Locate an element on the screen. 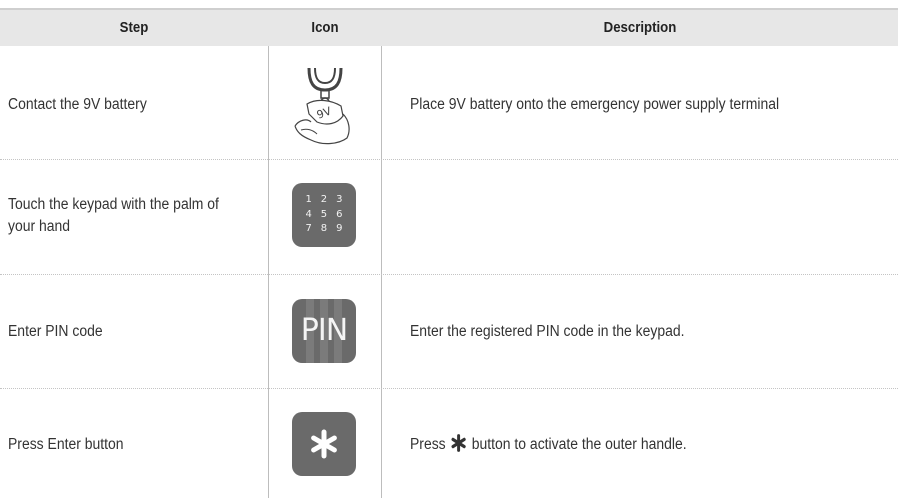  keypad-icon: 1 2 3 4 5 6 7 8 9 is located at coordinates (324, 215).